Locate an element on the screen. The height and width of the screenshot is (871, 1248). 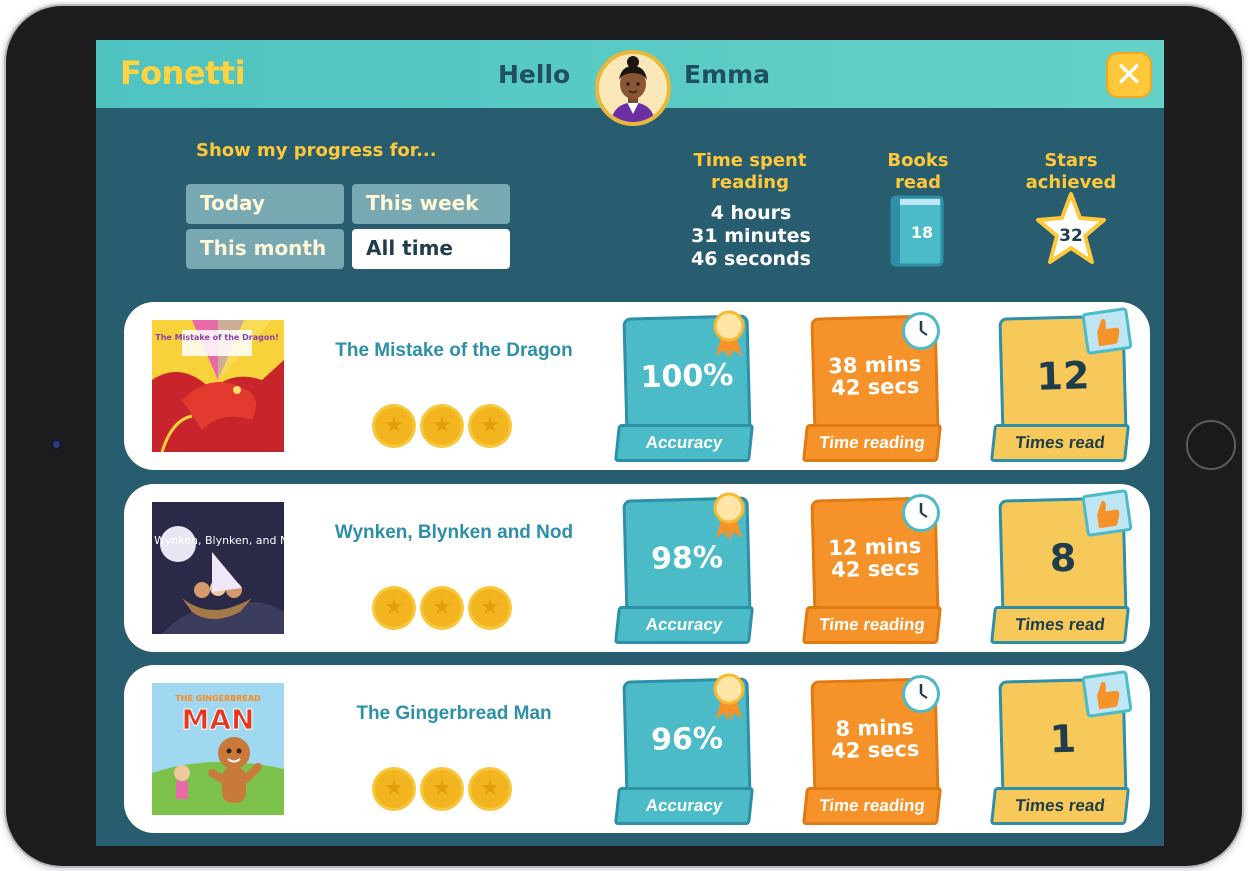
time-spent-title: Time spent reading is located at coordinates (750, 171).